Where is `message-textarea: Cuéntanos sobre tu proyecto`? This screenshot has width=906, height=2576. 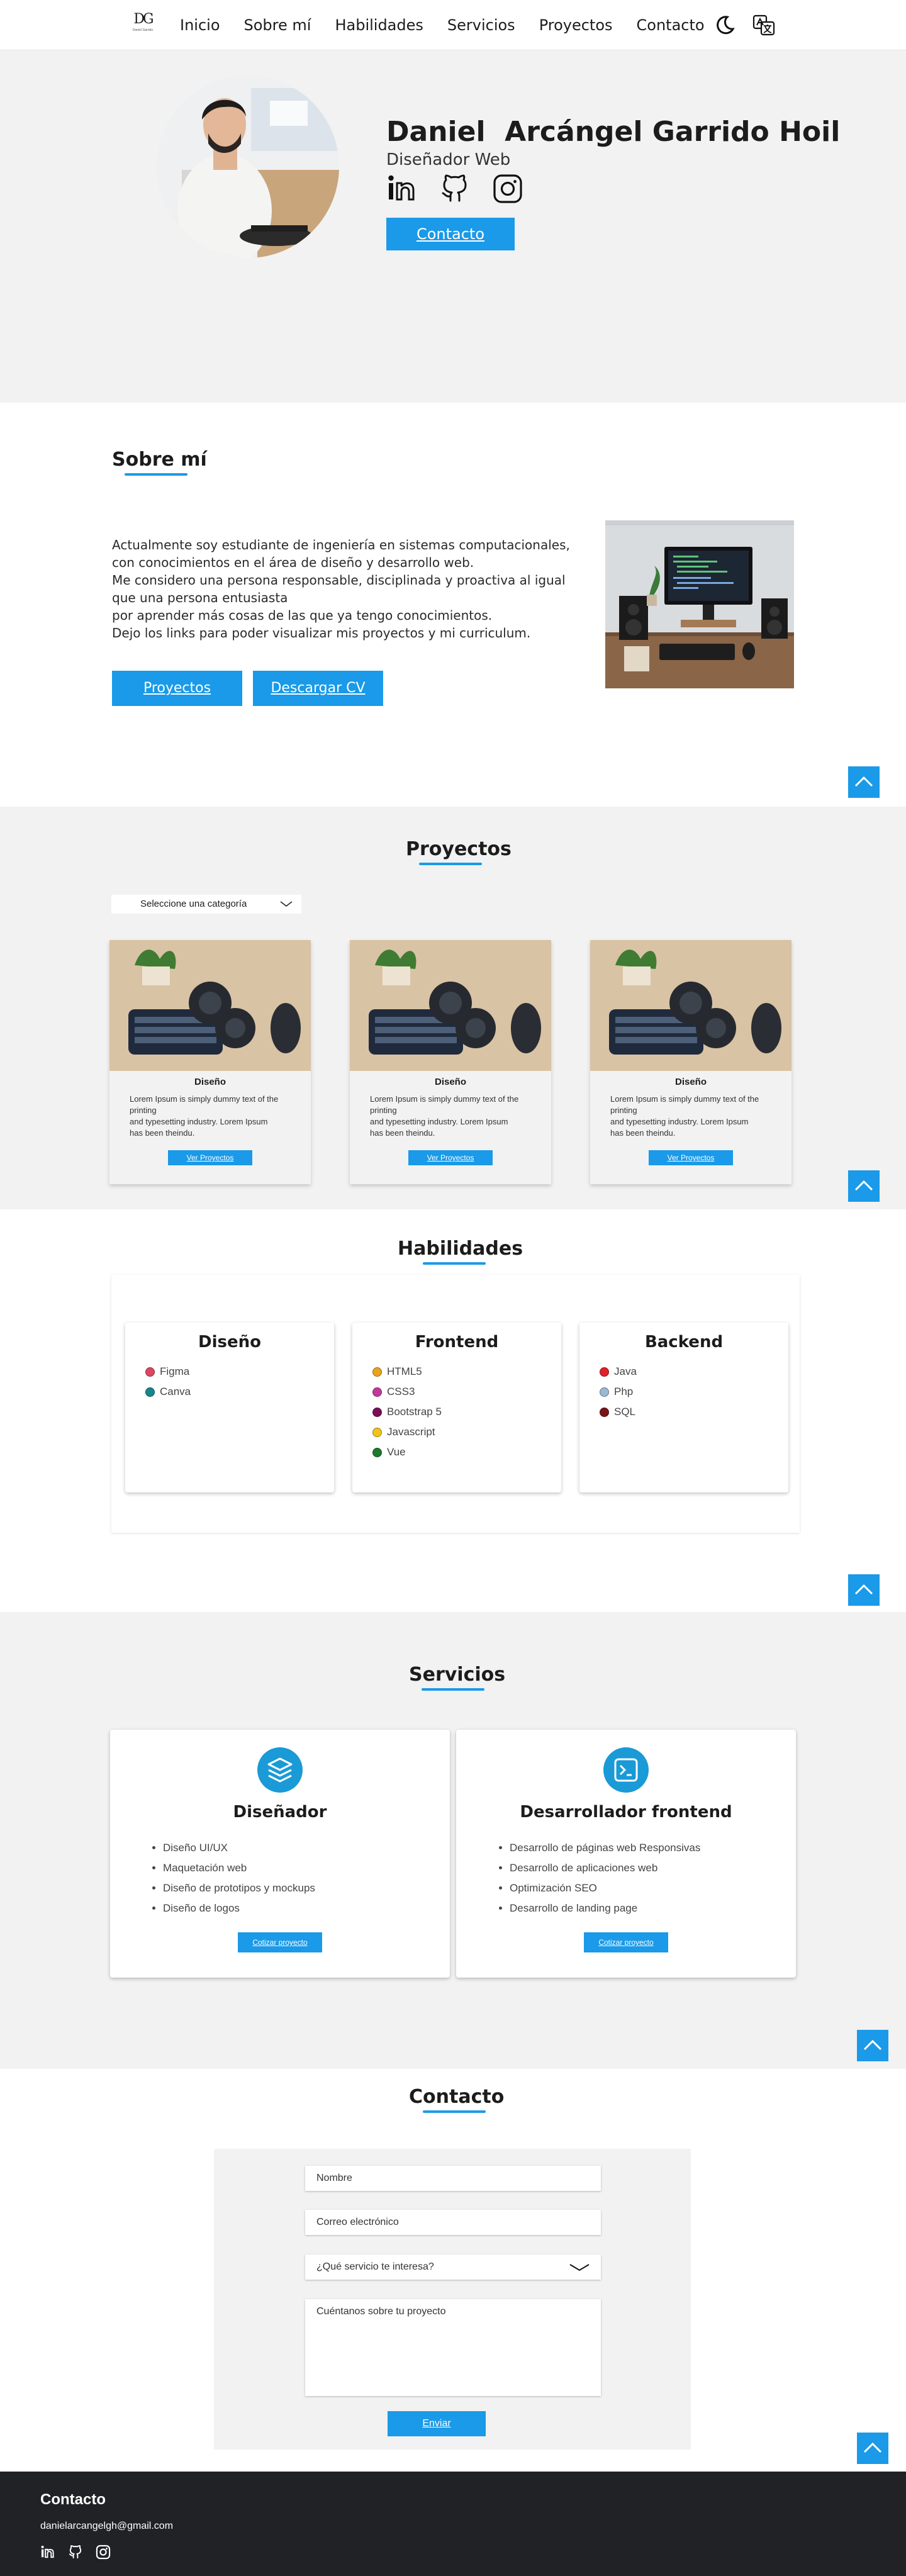 message-textarea: Cuéntanos sobre tu proyecto is located at coordinates (453, 2347).